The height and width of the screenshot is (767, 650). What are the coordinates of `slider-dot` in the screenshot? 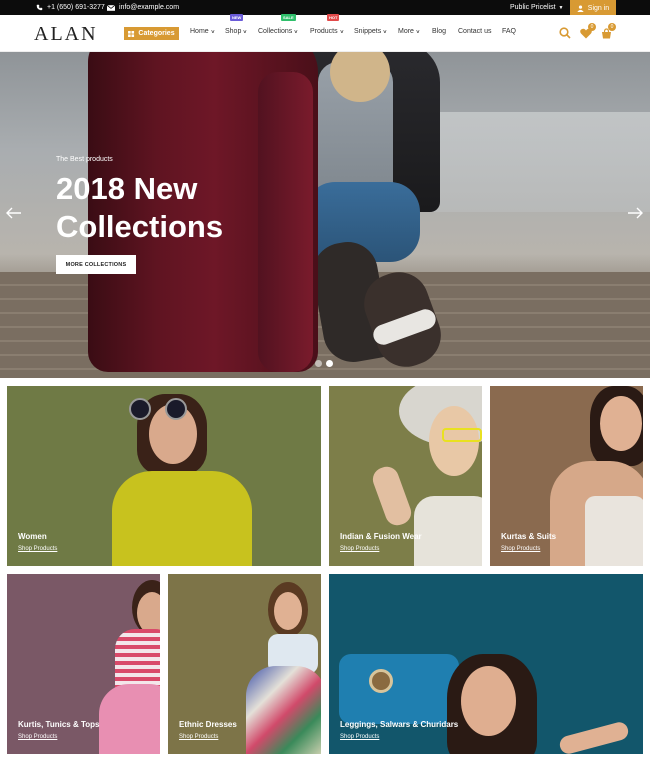 It's located at (318, 363).